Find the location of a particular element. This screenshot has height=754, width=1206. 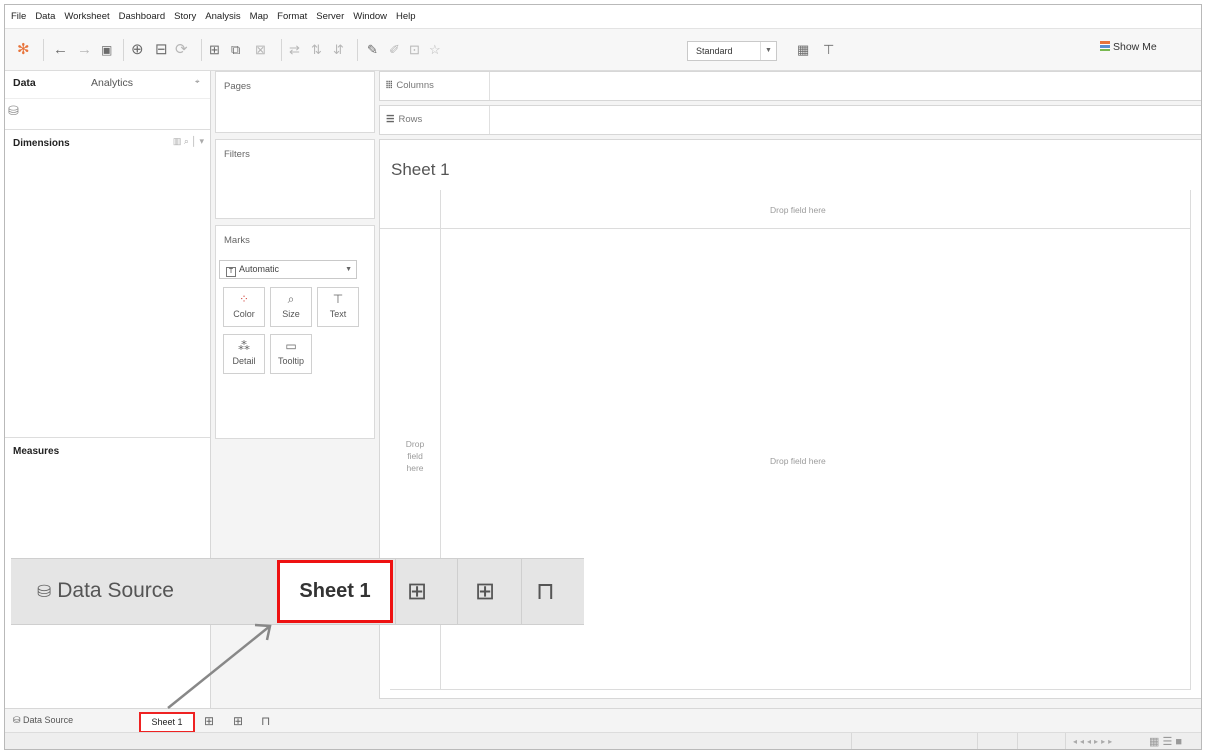

mark-type-dropdown: T Automatic ▼ is located at coordinates (288, 269).